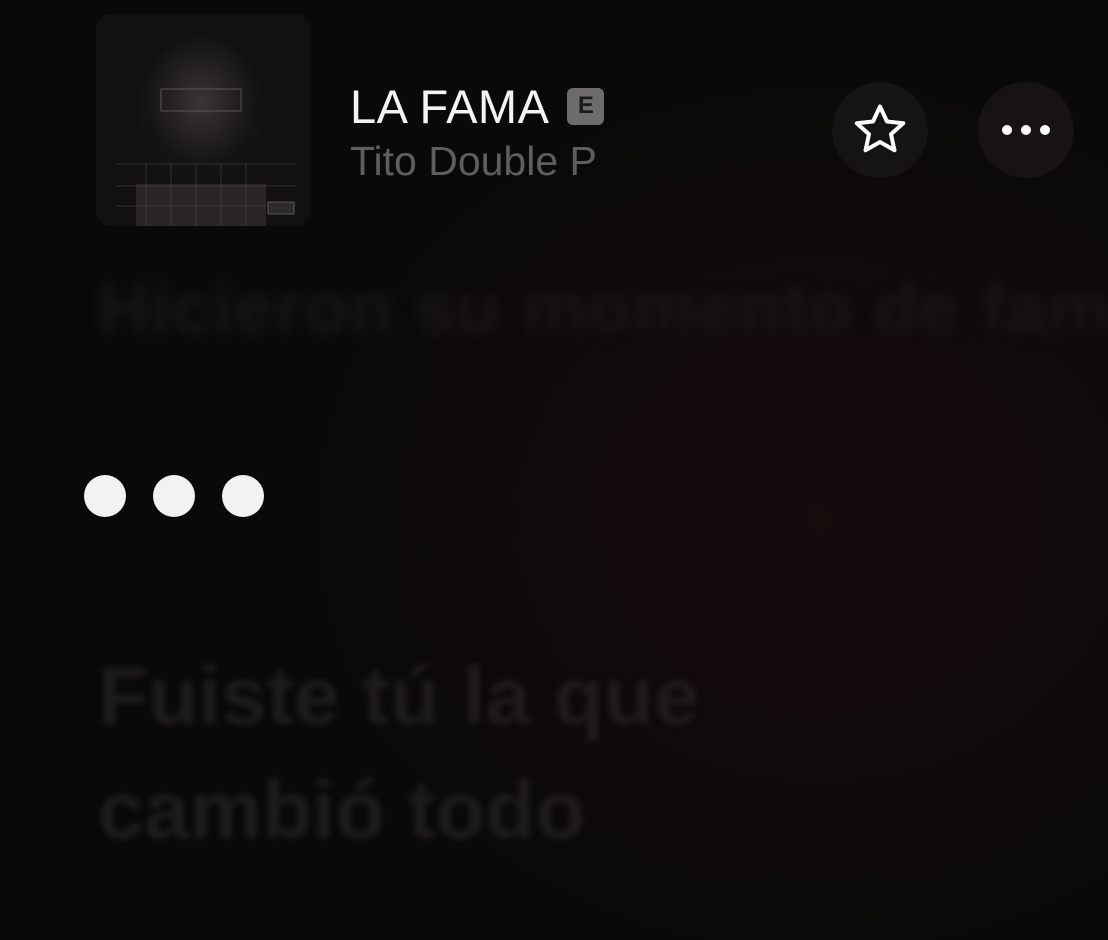 The width and height of the screenshot is (1108, 940). I want to click on more-options-button, so click(1026, 130).